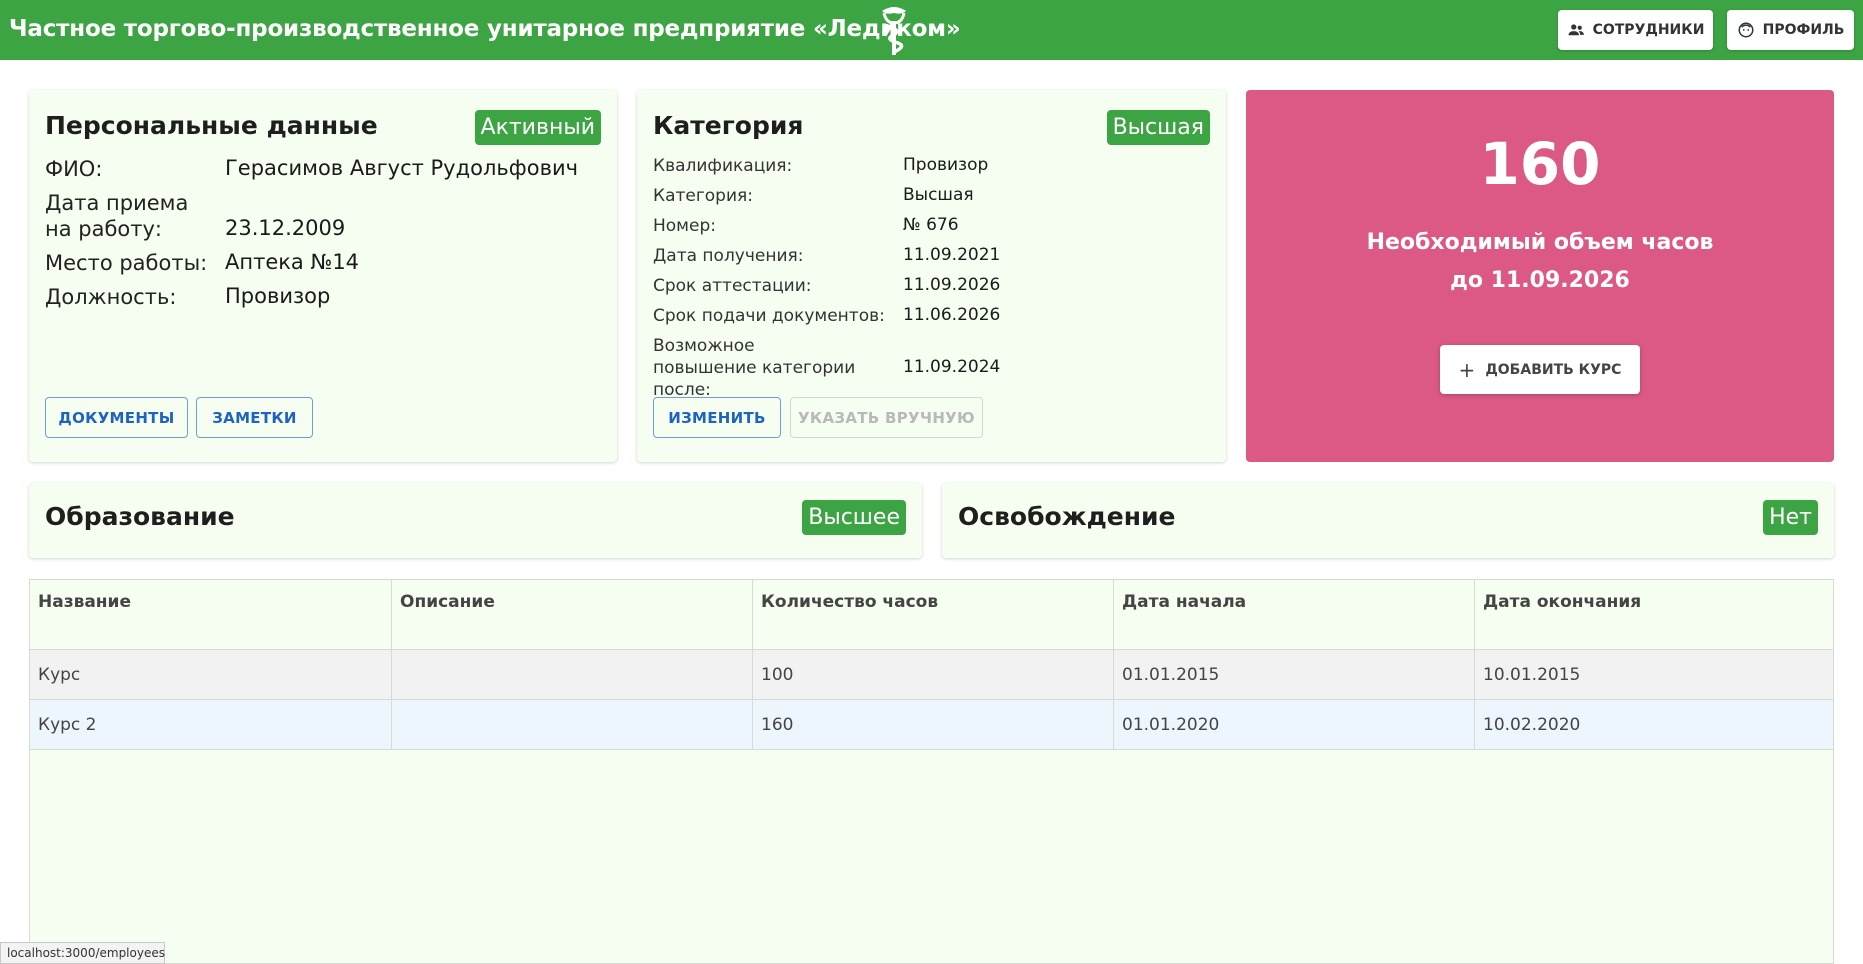 The image size is (1863, 964). What do you see at coordinates (116, 417) in the screenshot?
I see `documents-button: ДОКУМЕНТЫ` at bounding box center [116, 417].